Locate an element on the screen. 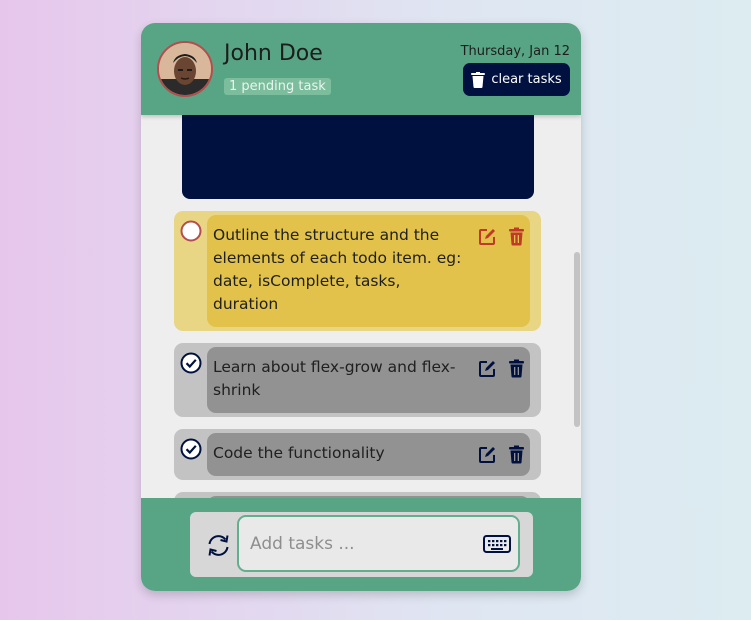 Image resolution: width=751 pixels, height=620 pixels. app-footer is located at coordinates (361, 544).